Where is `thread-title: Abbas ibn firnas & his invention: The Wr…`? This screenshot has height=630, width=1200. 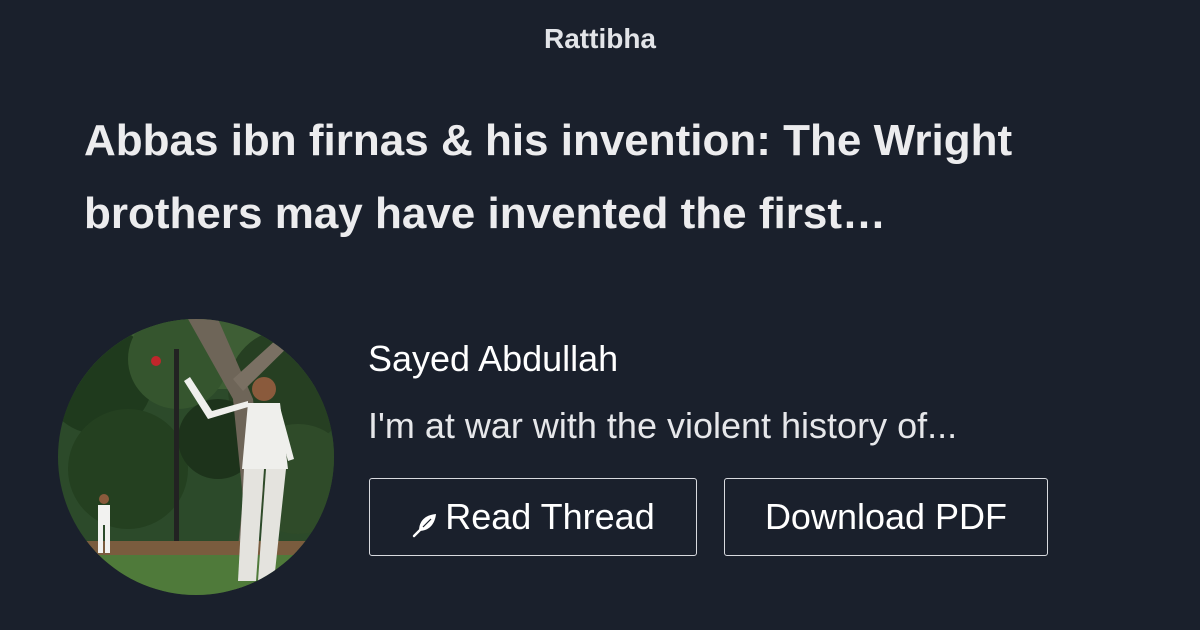 thread-title: Abbas ibn firnas & his invention: The Wr… is located at coordinates (548, 177).